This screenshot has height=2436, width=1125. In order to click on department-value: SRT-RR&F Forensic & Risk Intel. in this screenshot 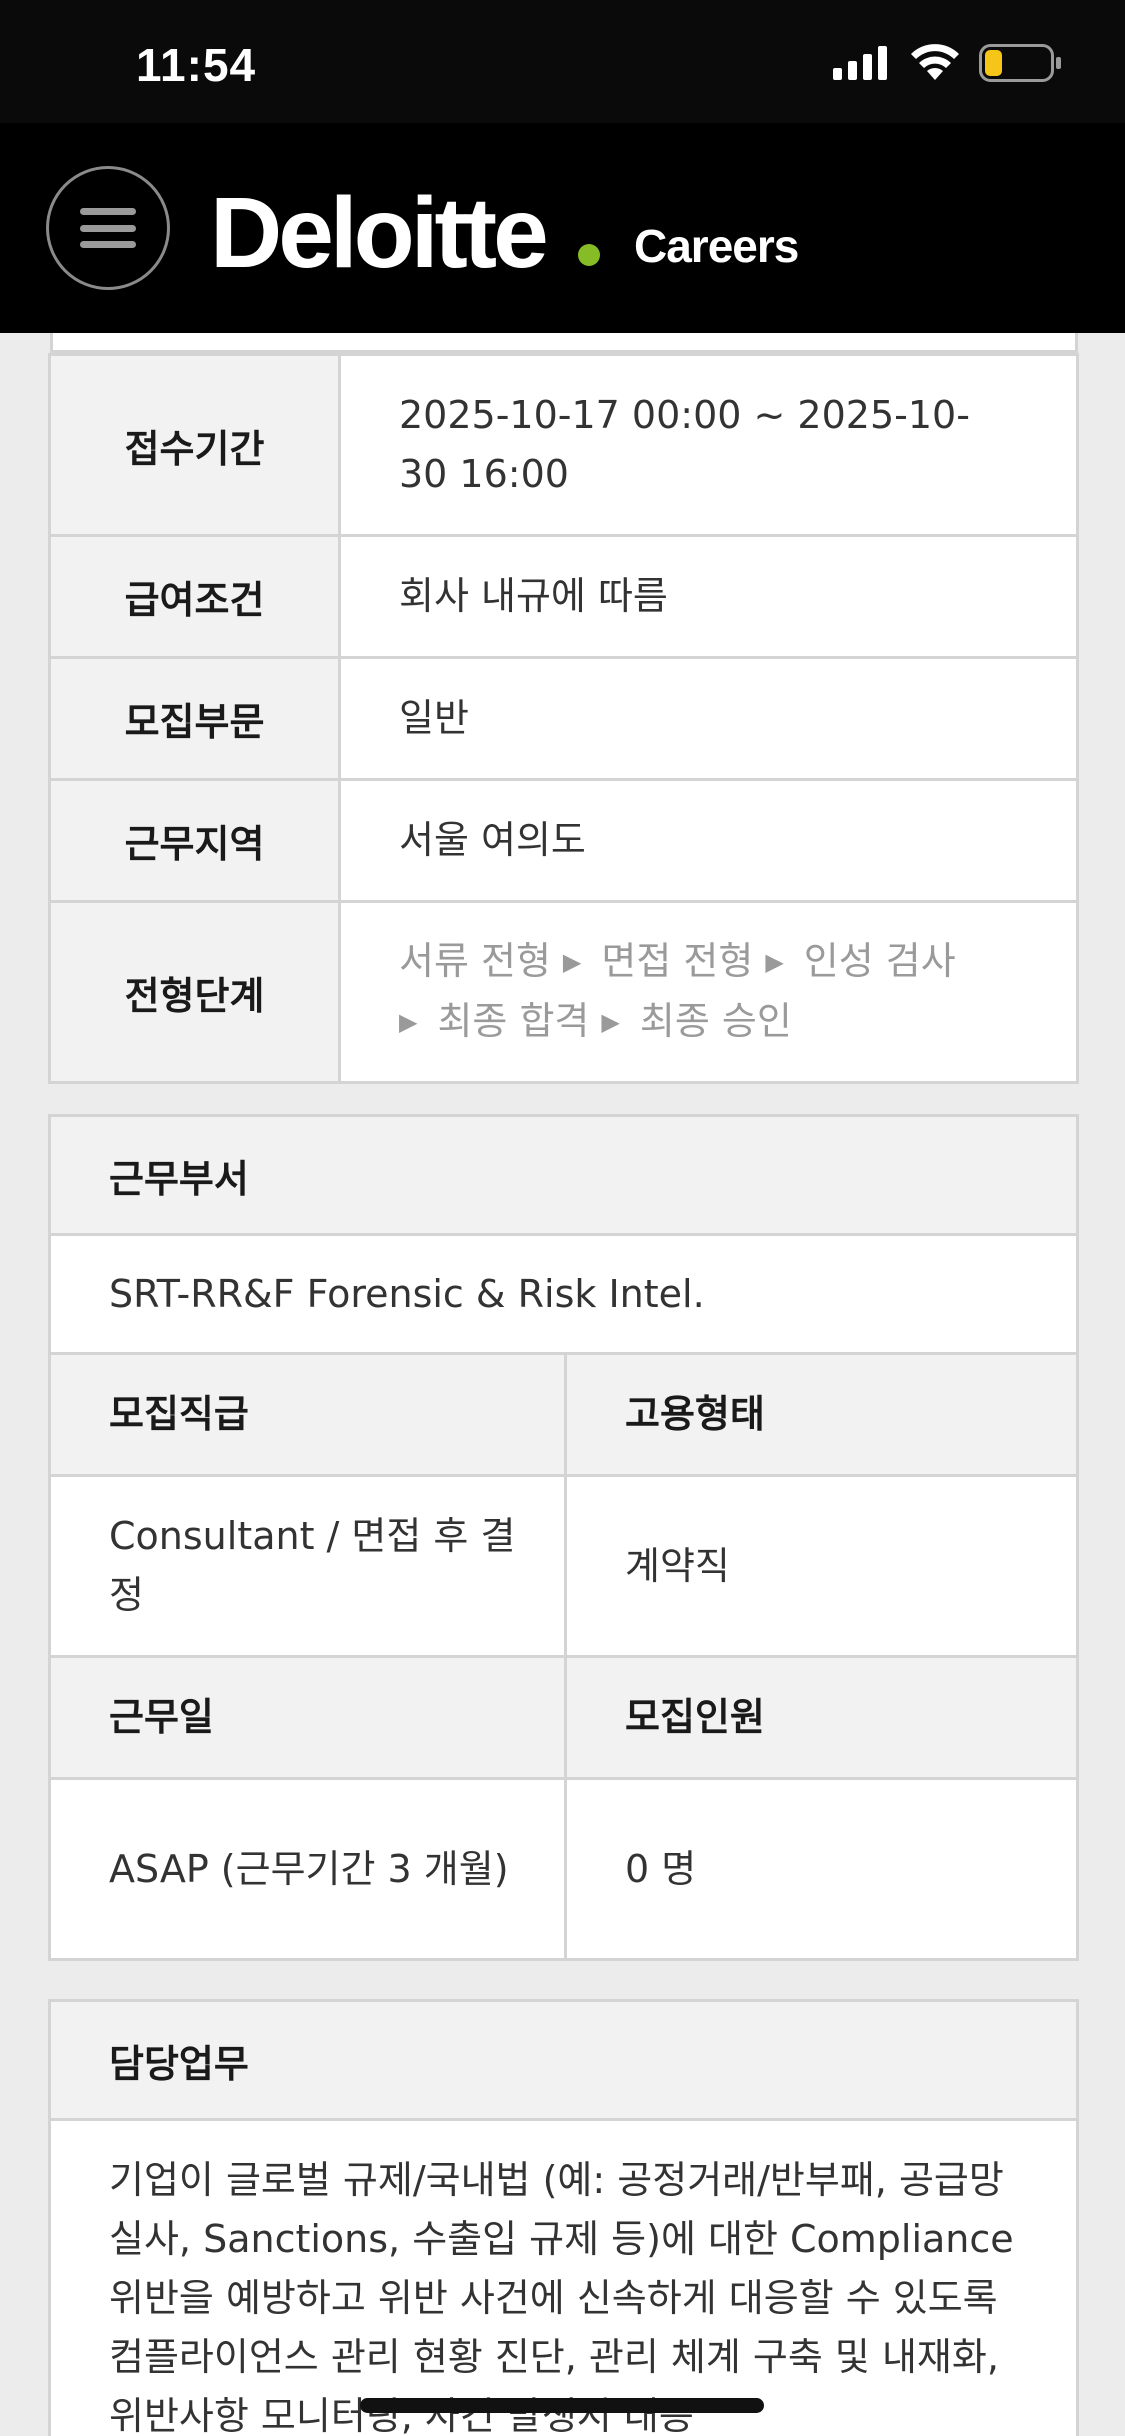, I will do `click(563, 1295)`.